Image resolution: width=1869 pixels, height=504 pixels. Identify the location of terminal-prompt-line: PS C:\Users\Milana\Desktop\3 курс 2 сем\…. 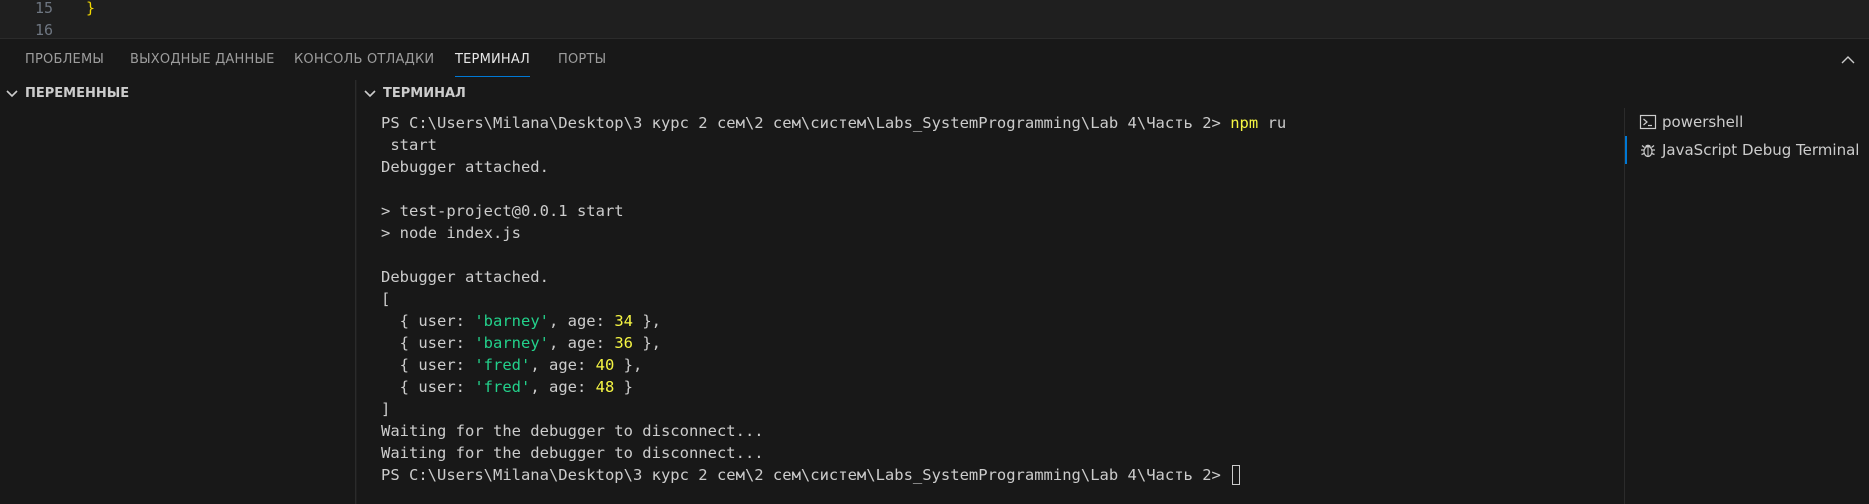
(811, 475).